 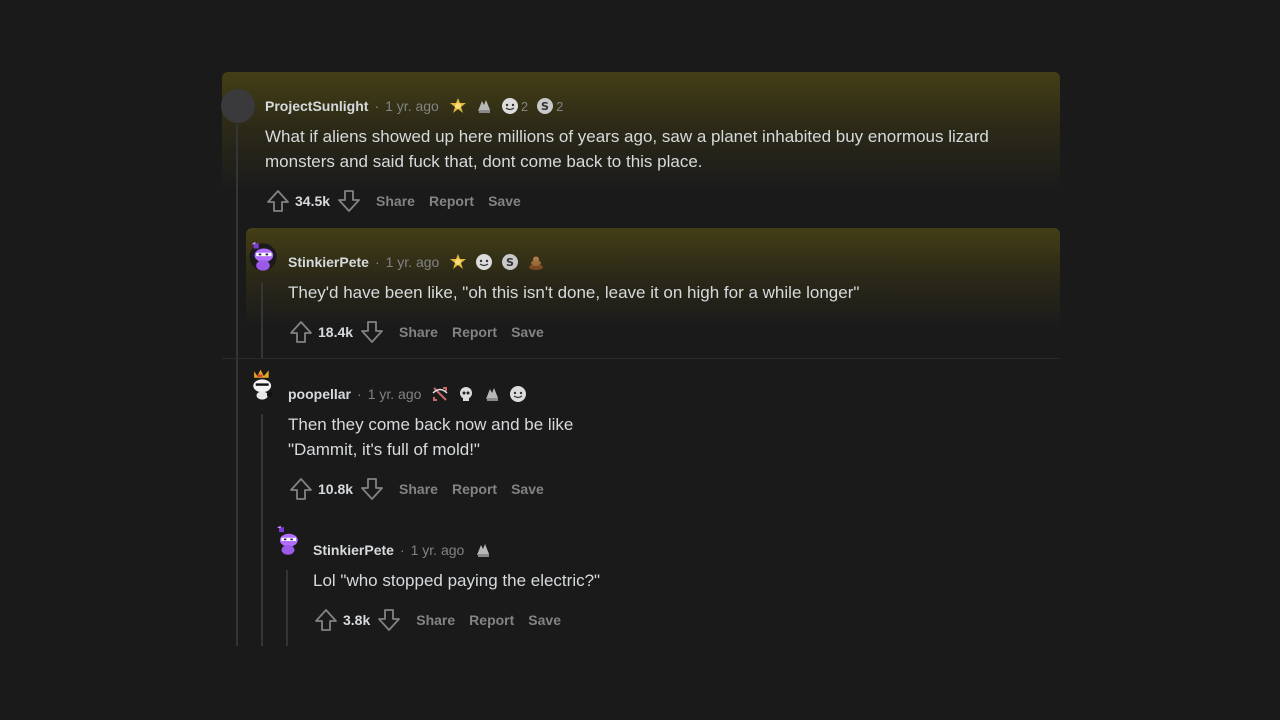 I want to click on username: poopellar, so click(x=319, y=394).